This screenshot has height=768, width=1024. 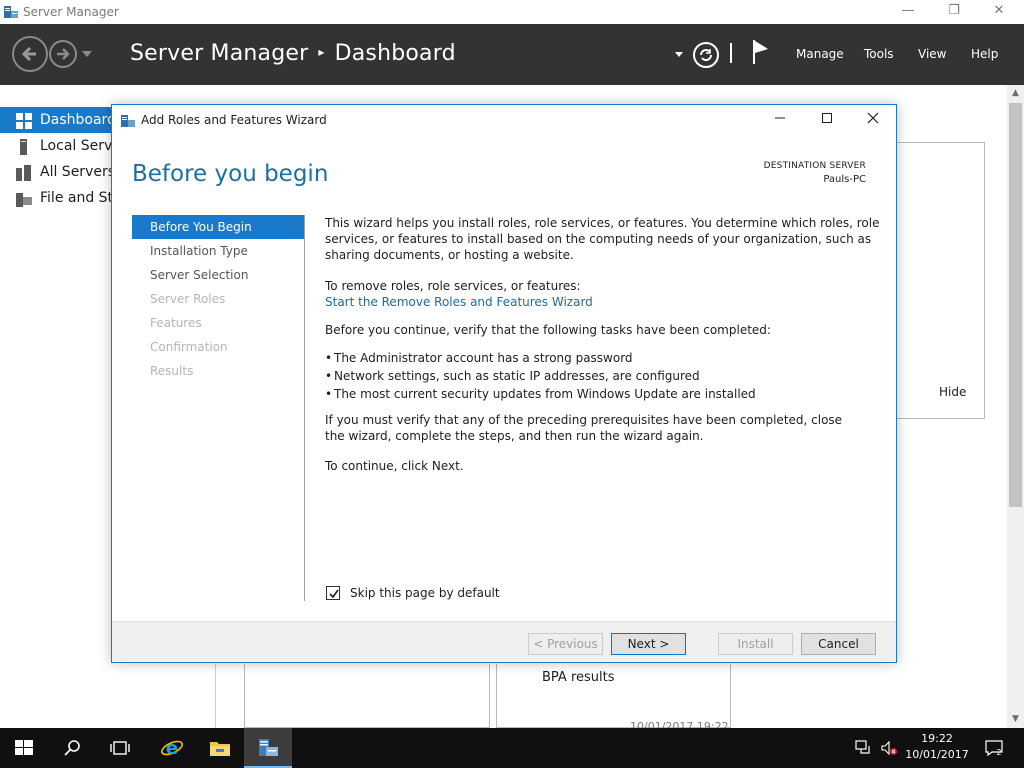 What do you see at coordinates (827, 120) in the screenshot?
I see `wizard-maximize-button` at bounding box center [827, 120].